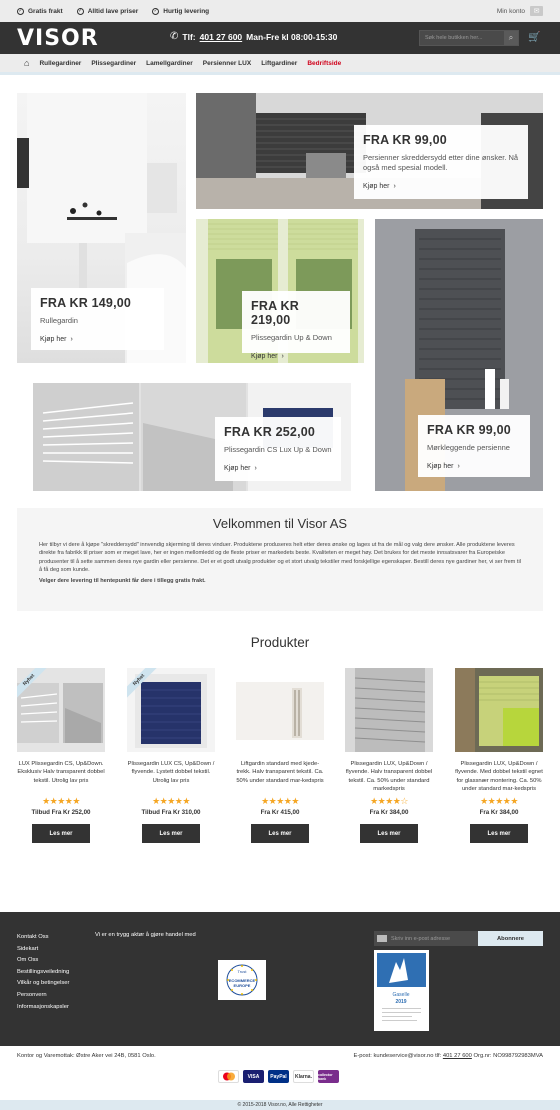 The image size is (560, 1110). What do you see at coordinates (107, 11) in the screenshot?
I see `usp-item: ✓ Alltid lave priser` at bounding box center [107, 11].